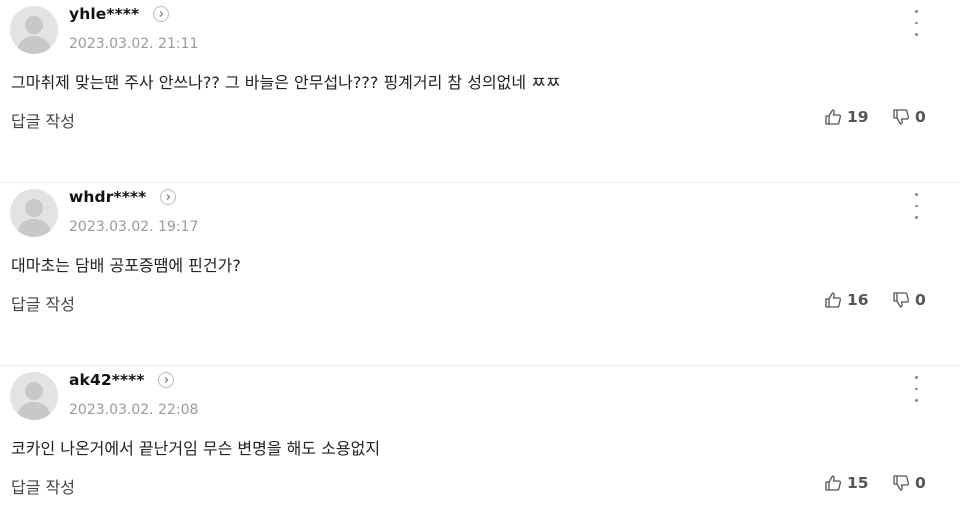 The height and width of the screenshot is (522, 960). I want to click on like-button: 15, so click(846, 483).